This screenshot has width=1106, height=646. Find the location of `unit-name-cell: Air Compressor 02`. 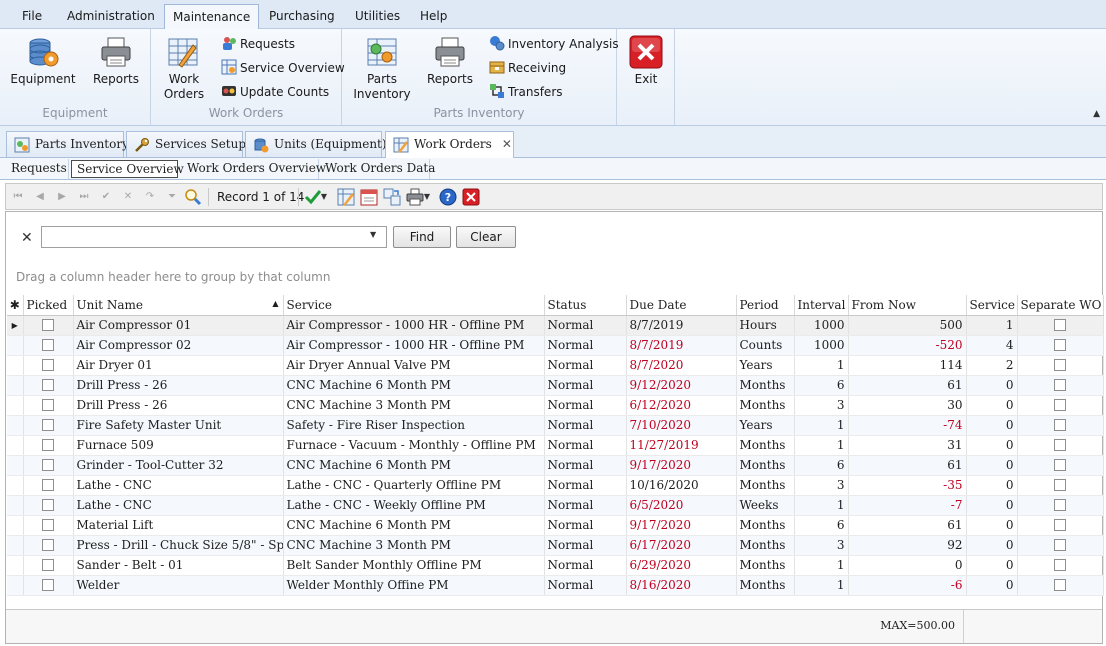

unit-name-cell: Air Compressor 02 is located at coordinates (178, 345).